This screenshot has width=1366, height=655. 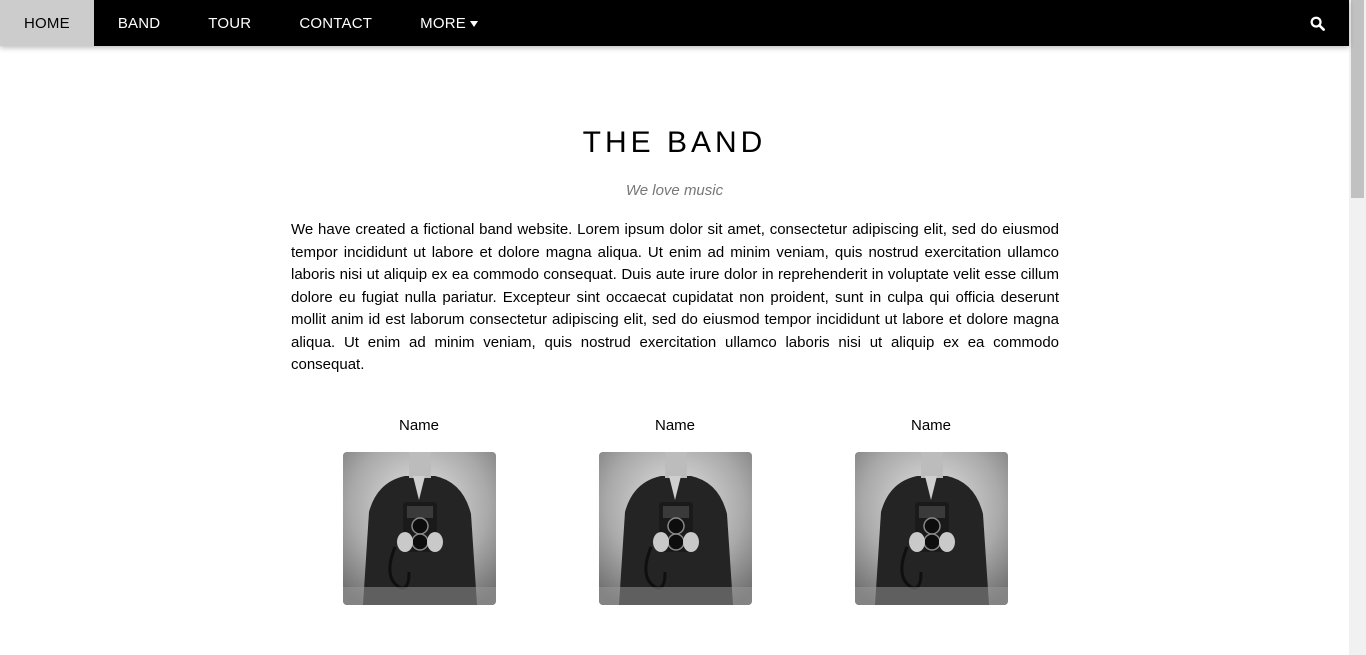 I want to click on nav-tour: TOUR, so click(x=229, y=23).